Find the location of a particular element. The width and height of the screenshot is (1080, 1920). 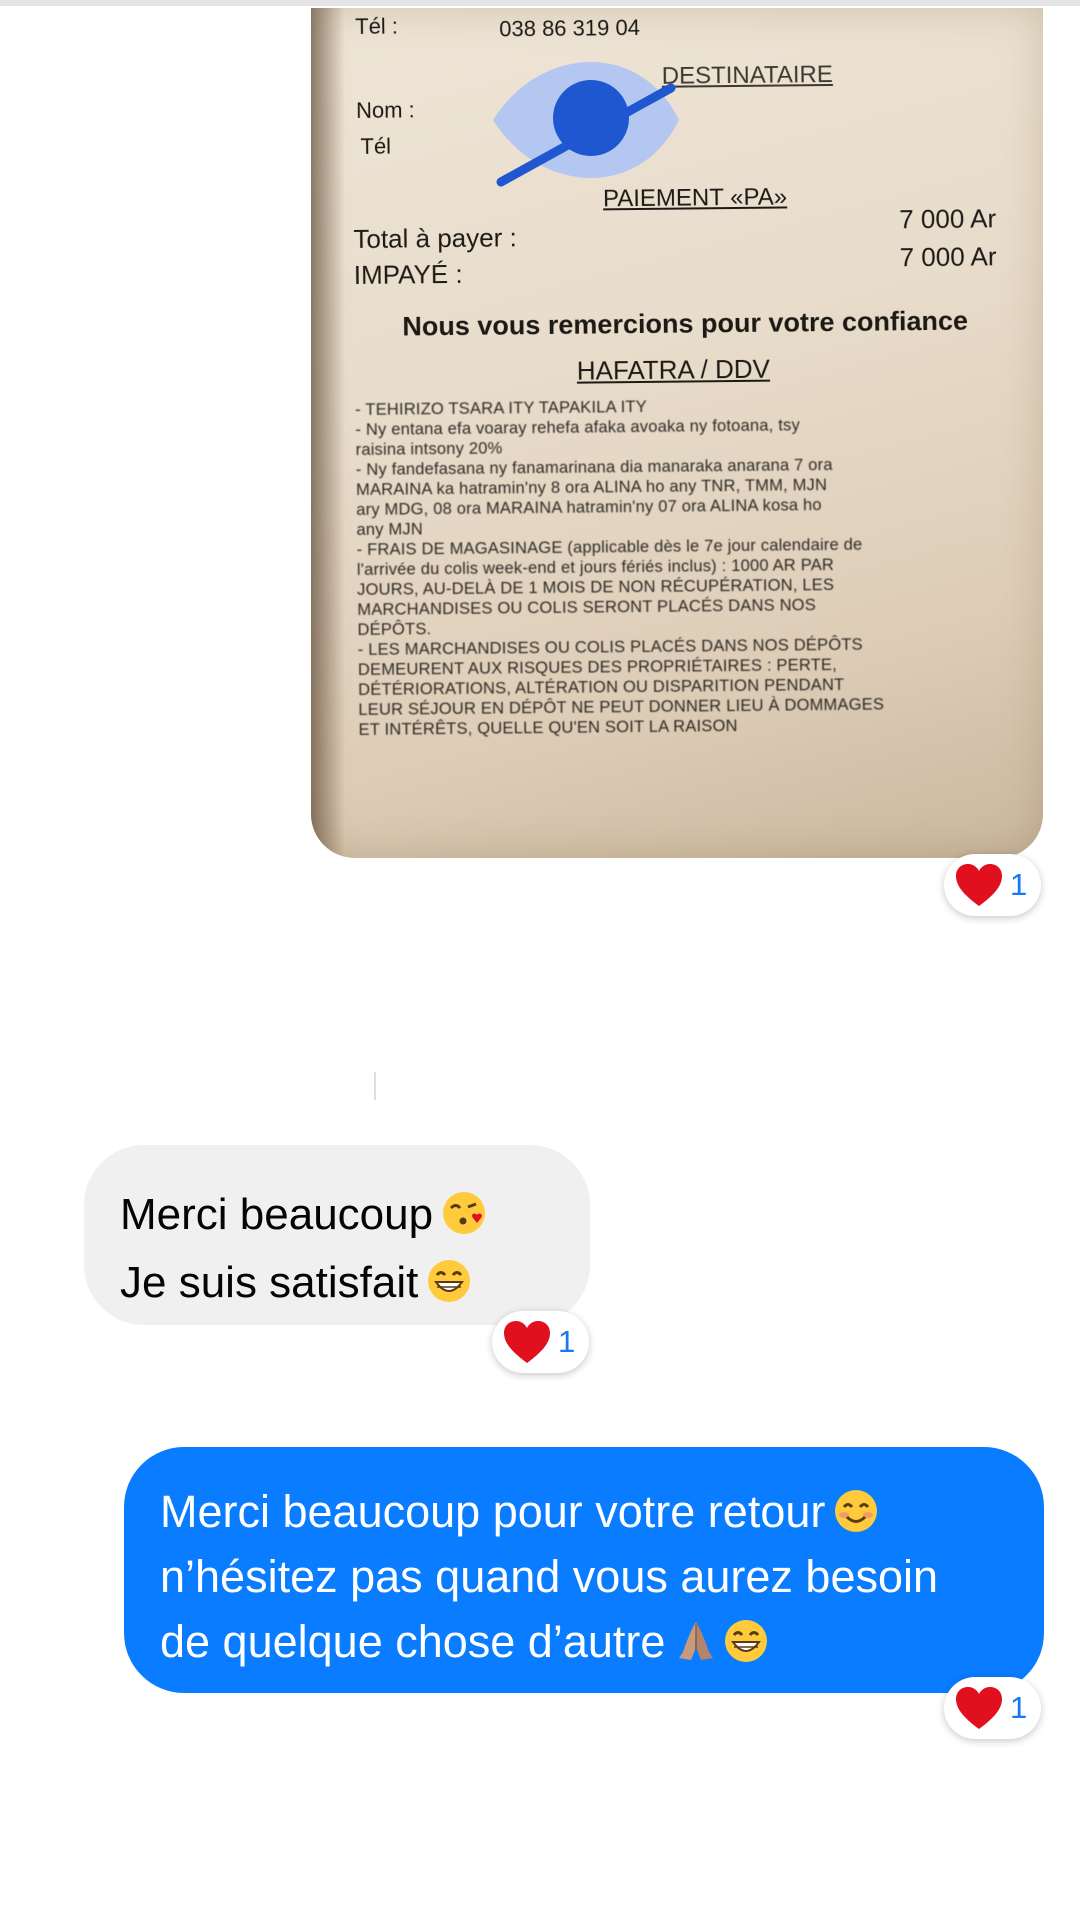

incoming-line-1: Merci beaucoup is located at coordinates (355, 1215).